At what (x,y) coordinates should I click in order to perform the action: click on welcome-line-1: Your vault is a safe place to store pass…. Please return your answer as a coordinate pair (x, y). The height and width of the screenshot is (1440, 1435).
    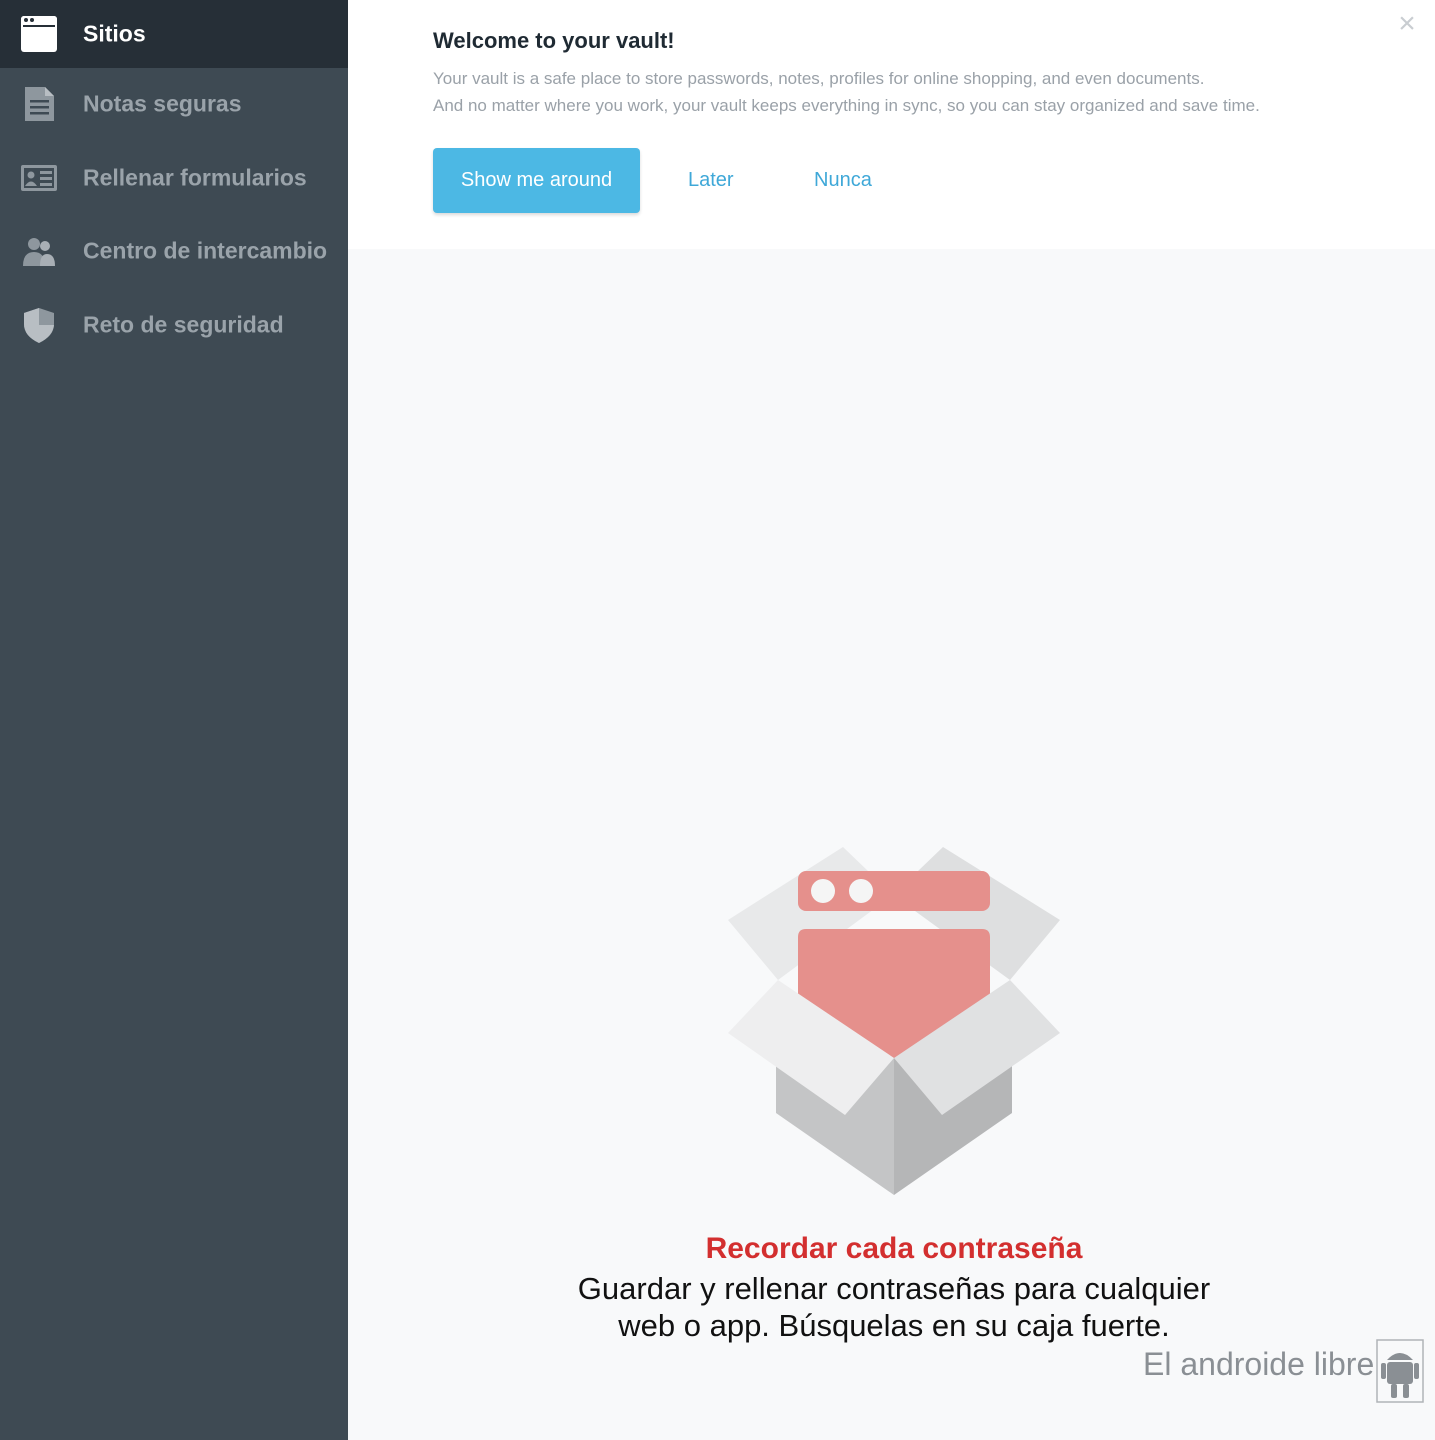
    Looking at the image, I should click on (819, 78).